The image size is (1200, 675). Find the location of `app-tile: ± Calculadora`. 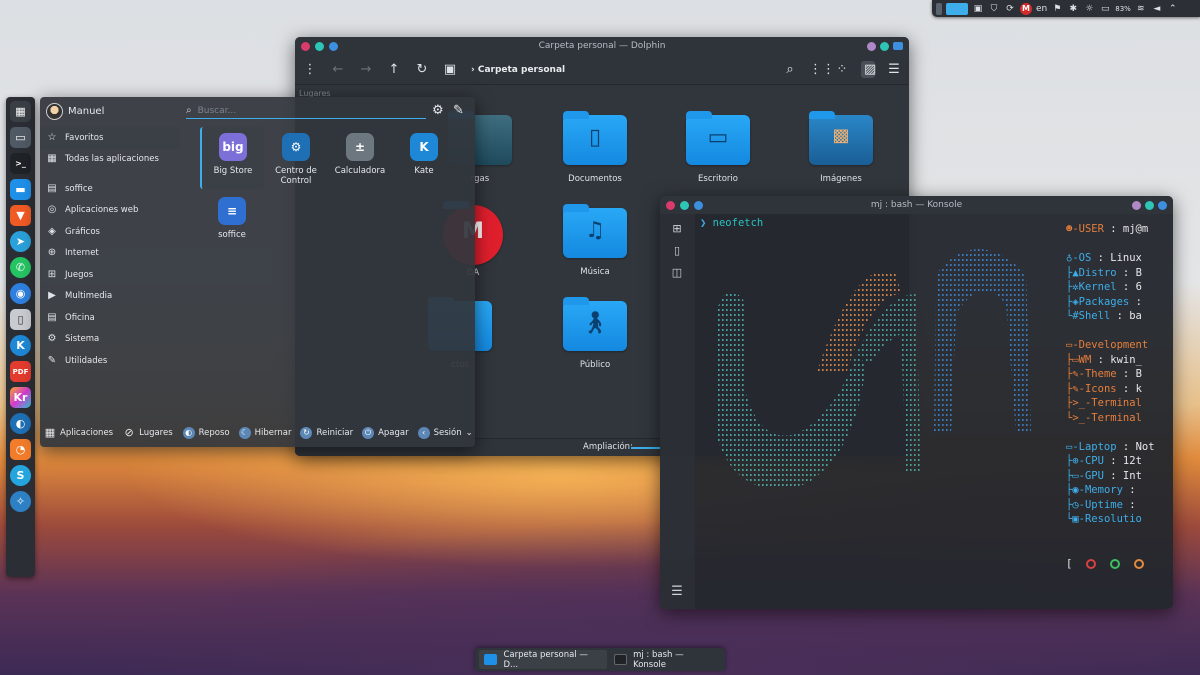

app-tile: ± Calculadora is located at coordinates (360, 151).